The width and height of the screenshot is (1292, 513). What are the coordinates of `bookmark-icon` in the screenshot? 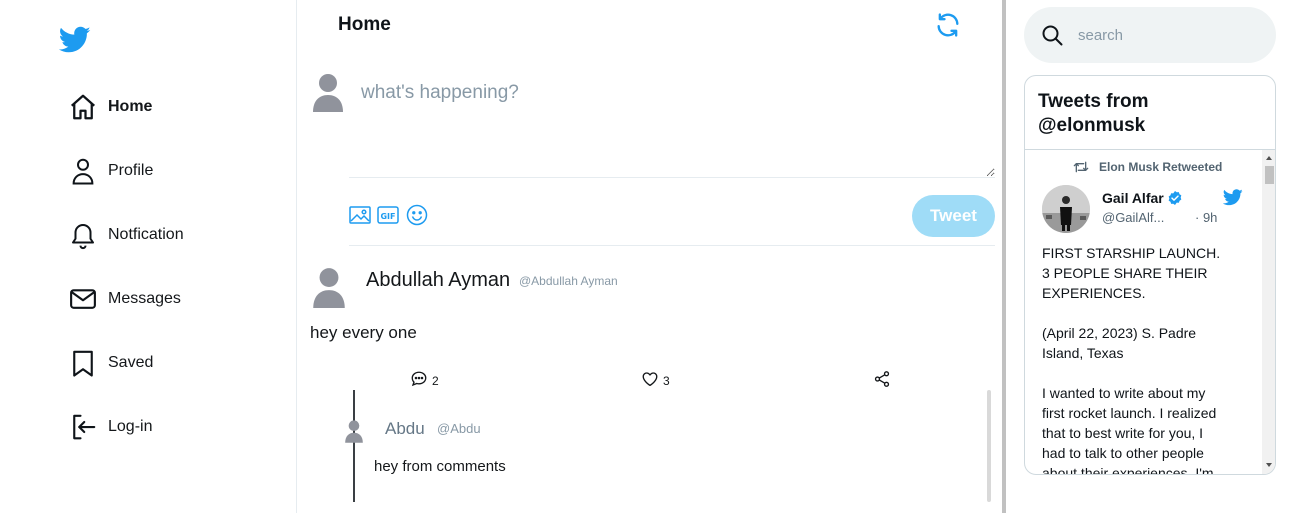 It's located at (83, 363).